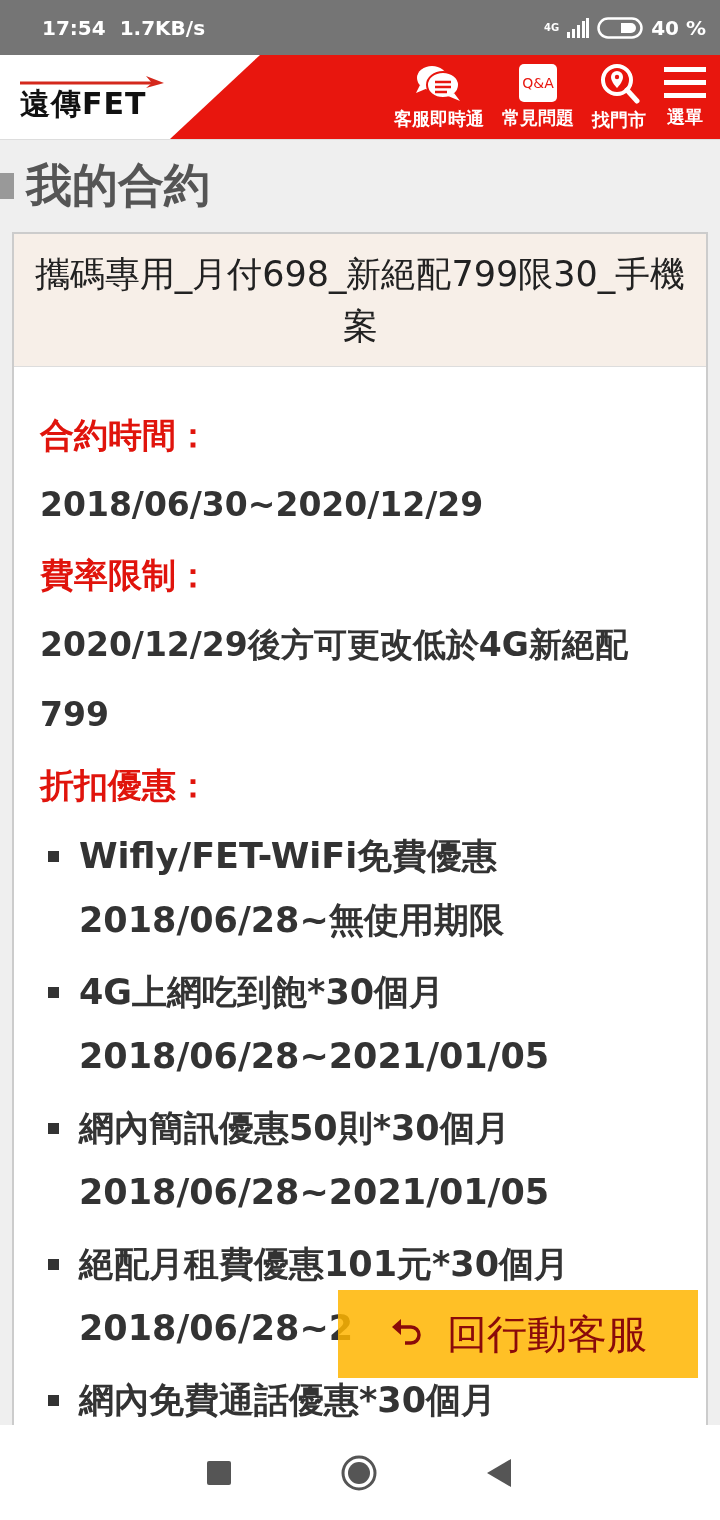 The height and width of the screenshot is (1520, 720). I want to click on discount-title: 網內簡訊優惠50則*30個月, so click(294, 1128).